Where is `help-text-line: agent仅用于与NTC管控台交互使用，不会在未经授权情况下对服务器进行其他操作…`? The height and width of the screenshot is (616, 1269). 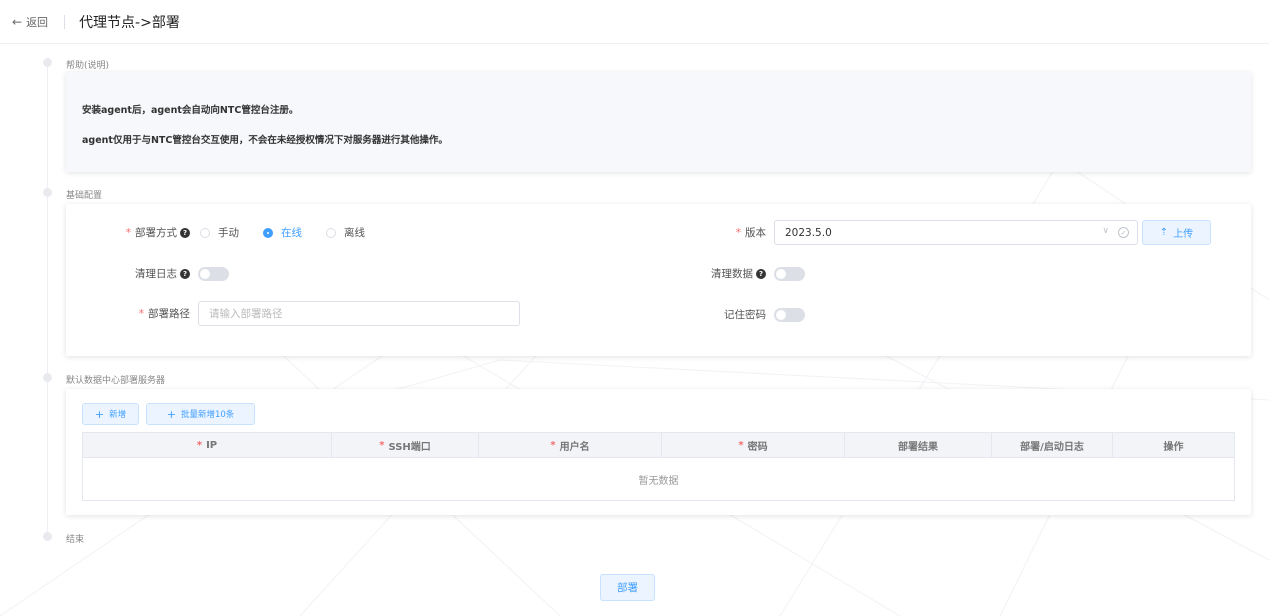
help-text-line: agent仅用于与NTC管控台交互使用，不会在未经授权情况下对服务器进行其他操作… is located at coordinates (265, 140).